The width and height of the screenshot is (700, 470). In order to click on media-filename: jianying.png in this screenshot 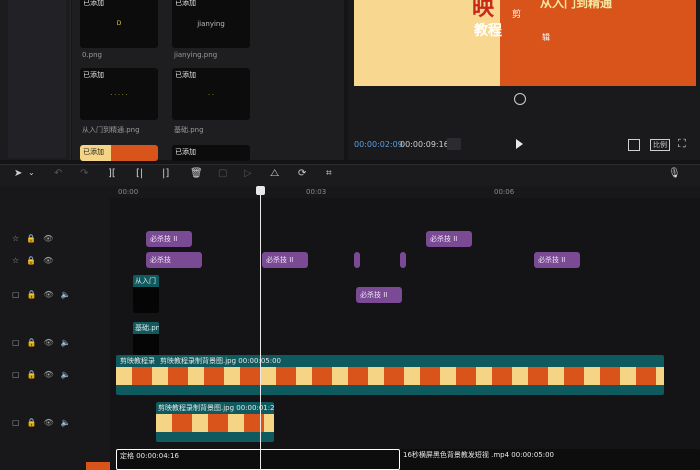, I will do `click(196, 55)`.